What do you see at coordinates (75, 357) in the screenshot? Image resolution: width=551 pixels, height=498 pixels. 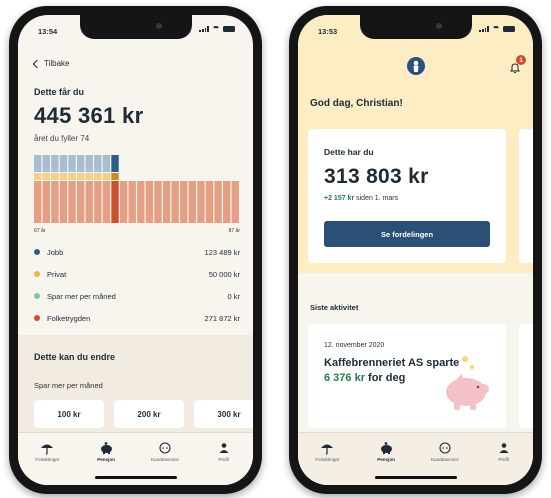 I see `section-title: Dette kan du endre` at bounding box center [75, 357].